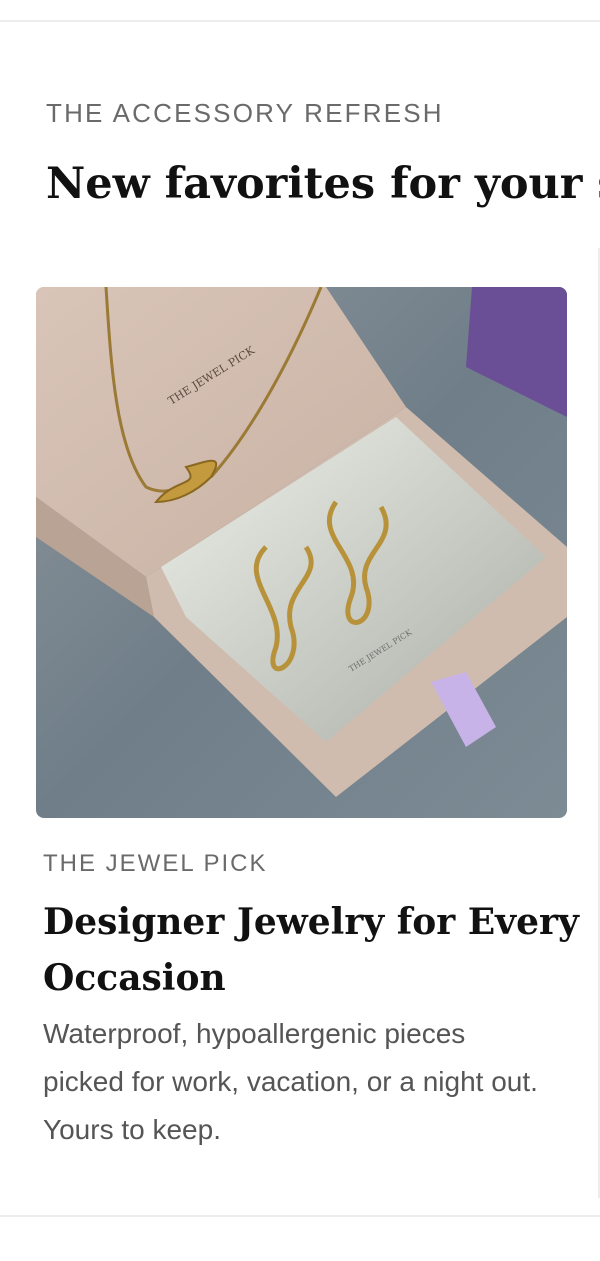 Image resolution: width=600 pixels, height=1261 pixels. I want to click on bottom-divider, so click(300, 1216).